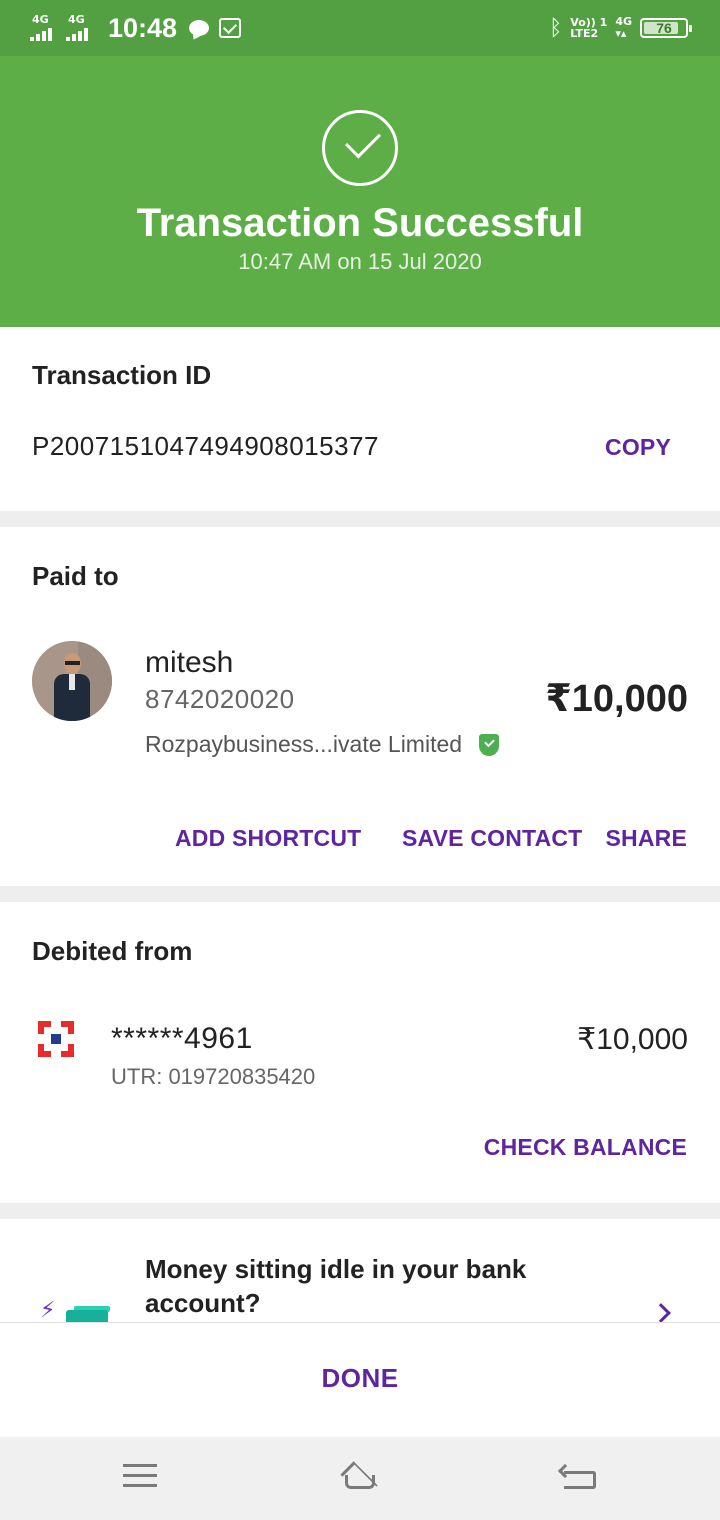  Describe the element at coordinates (360, 28) in the screenshot. I see `status-bar: 4G 4G 10:48 ᛒ Vo)) 1 LTE2 4G ▾▴ 76` at that location.